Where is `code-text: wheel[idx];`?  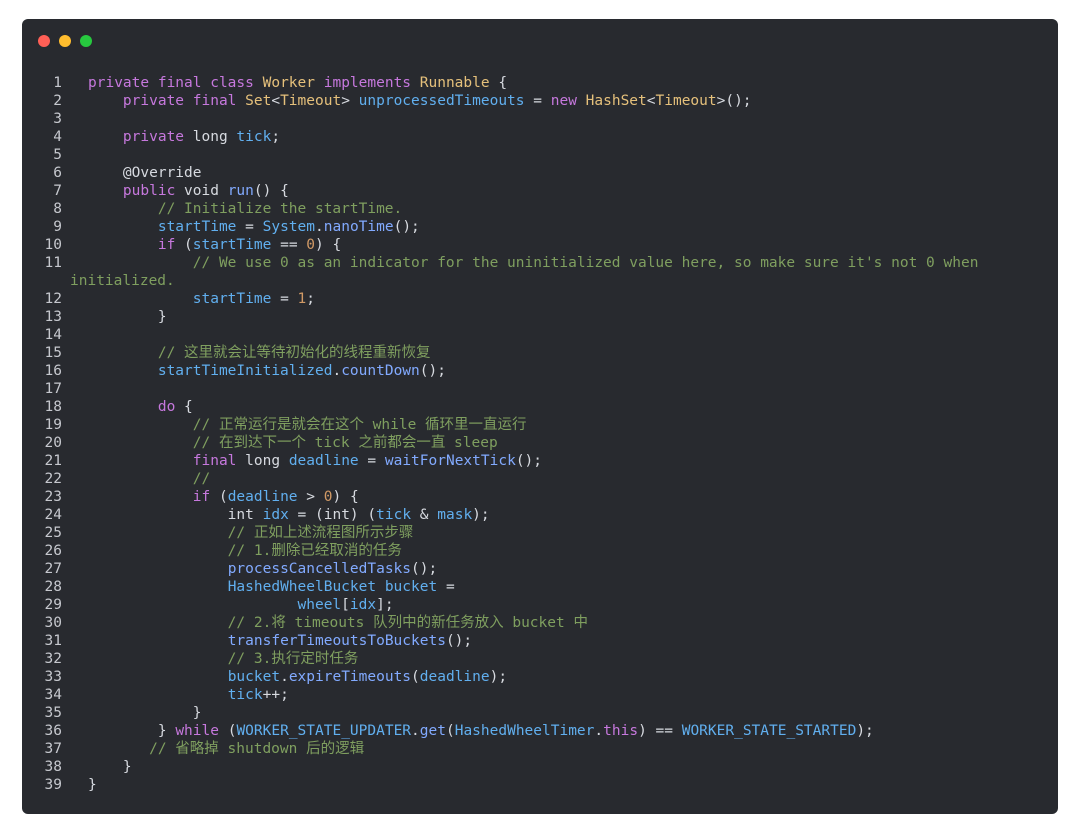
code-text: wheel[idx]; is located at coordinates (241, 605).